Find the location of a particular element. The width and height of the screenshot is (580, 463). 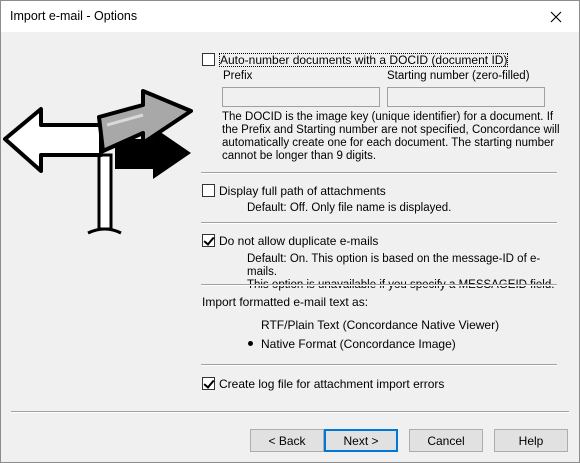

cancel-button-label: Cancel is located at coordinates (446, 440).